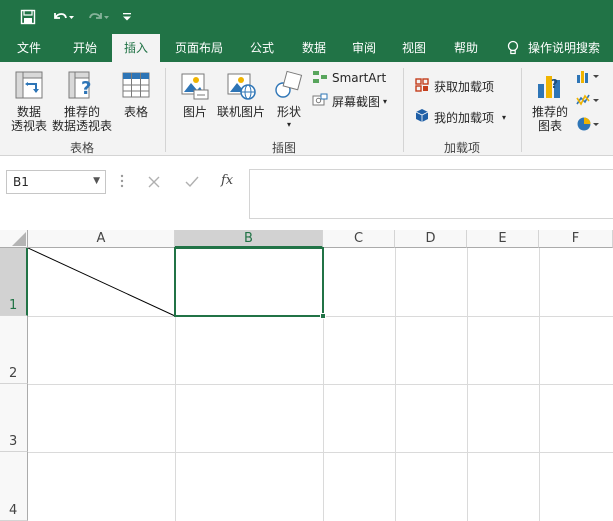 The height and width of the screenshot is (521, 613). I want to click on column-header-a: A, so click(101, 239).